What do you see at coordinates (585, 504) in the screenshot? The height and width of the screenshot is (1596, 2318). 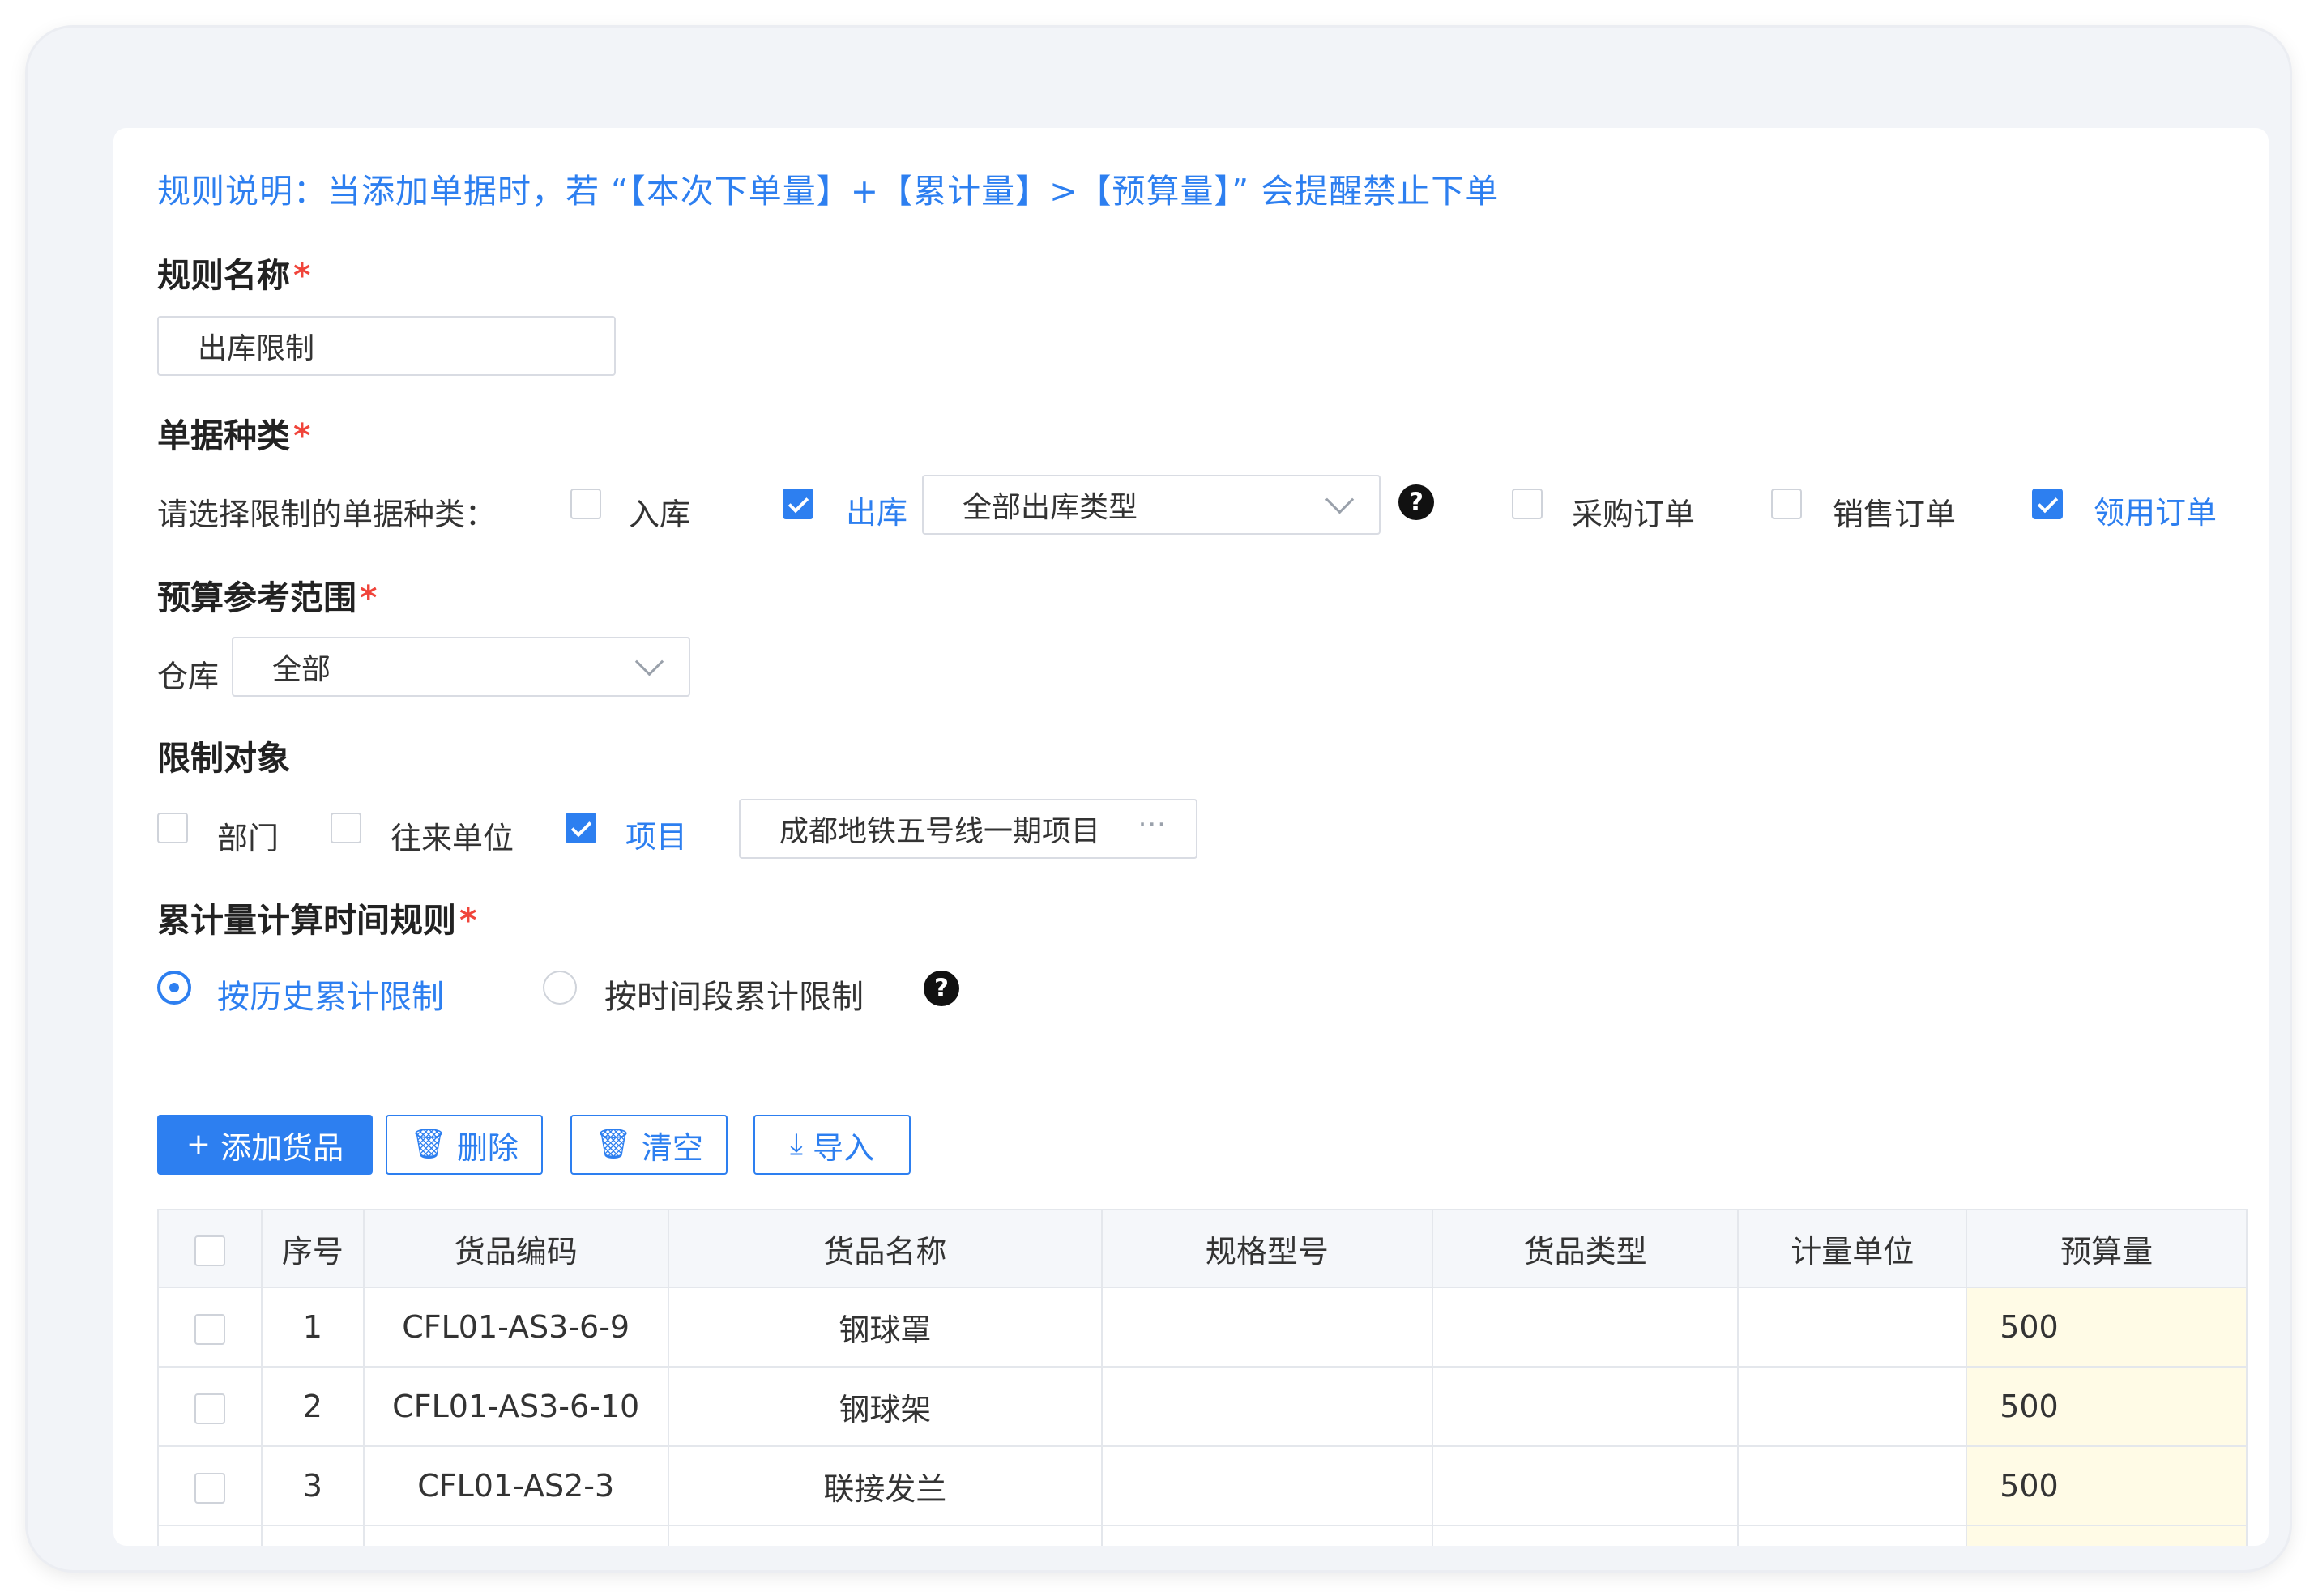 I see `checkbox-inbound` at bounding box center [585, 504].